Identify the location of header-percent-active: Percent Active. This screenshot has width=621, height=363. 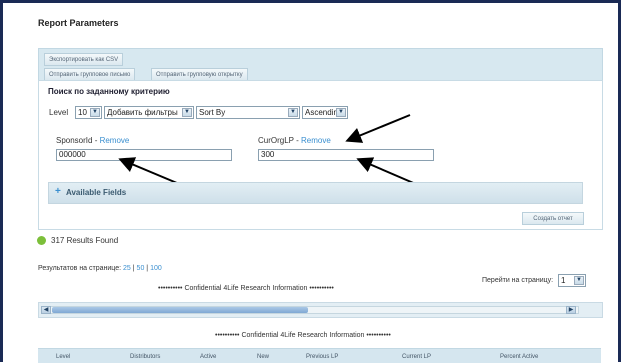
(519, 357).